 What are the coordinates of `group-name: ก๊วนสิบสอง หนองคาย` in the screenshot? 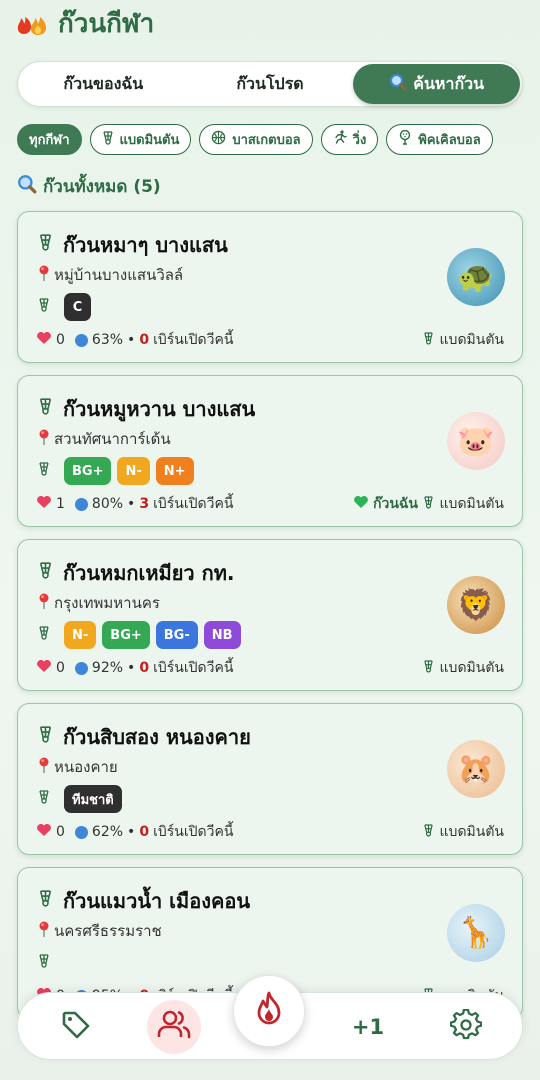 It's located at (157, 737).